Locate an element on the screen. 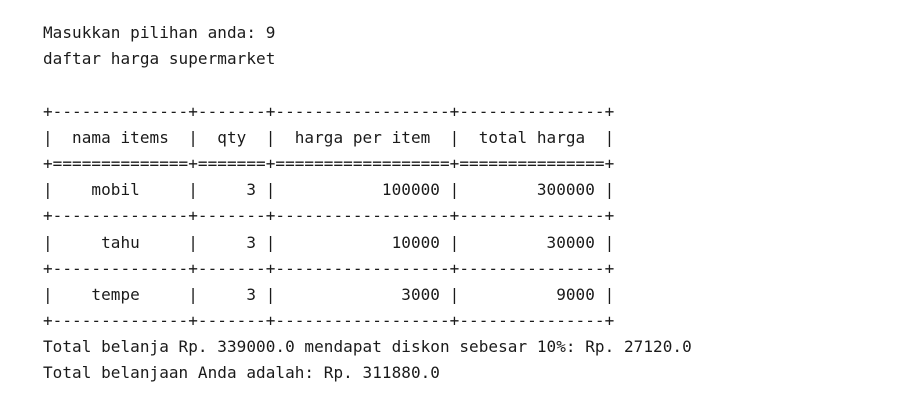 This screenshot has height=405, width=897. table-row: | tempe | 3 | 3000 | 9000 | is located at coordinates (329, 294).